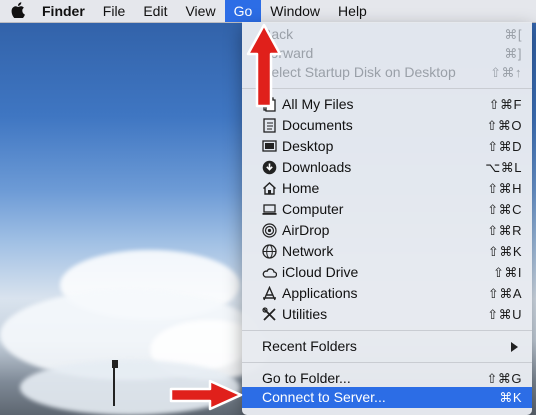 The image size is (536, 415). Describe the element at coordinates (352, 11) in the screenshot. I see `menu-help: Help` at that location.